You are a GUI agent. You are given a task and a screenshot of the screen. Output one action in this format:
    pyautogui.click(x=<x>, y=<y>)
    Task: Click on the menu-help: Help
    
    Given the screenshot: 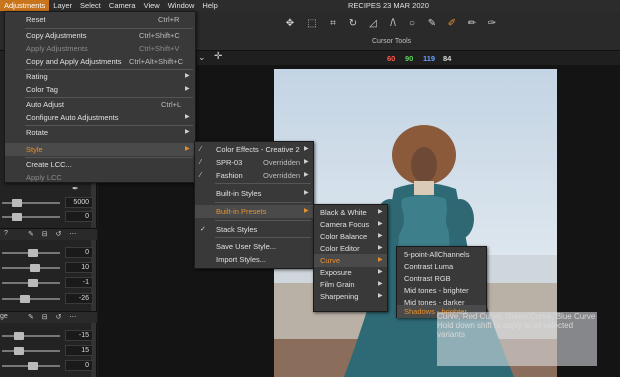 What is the action you would take?
    pyautogui.click(x=209, y=5)
    